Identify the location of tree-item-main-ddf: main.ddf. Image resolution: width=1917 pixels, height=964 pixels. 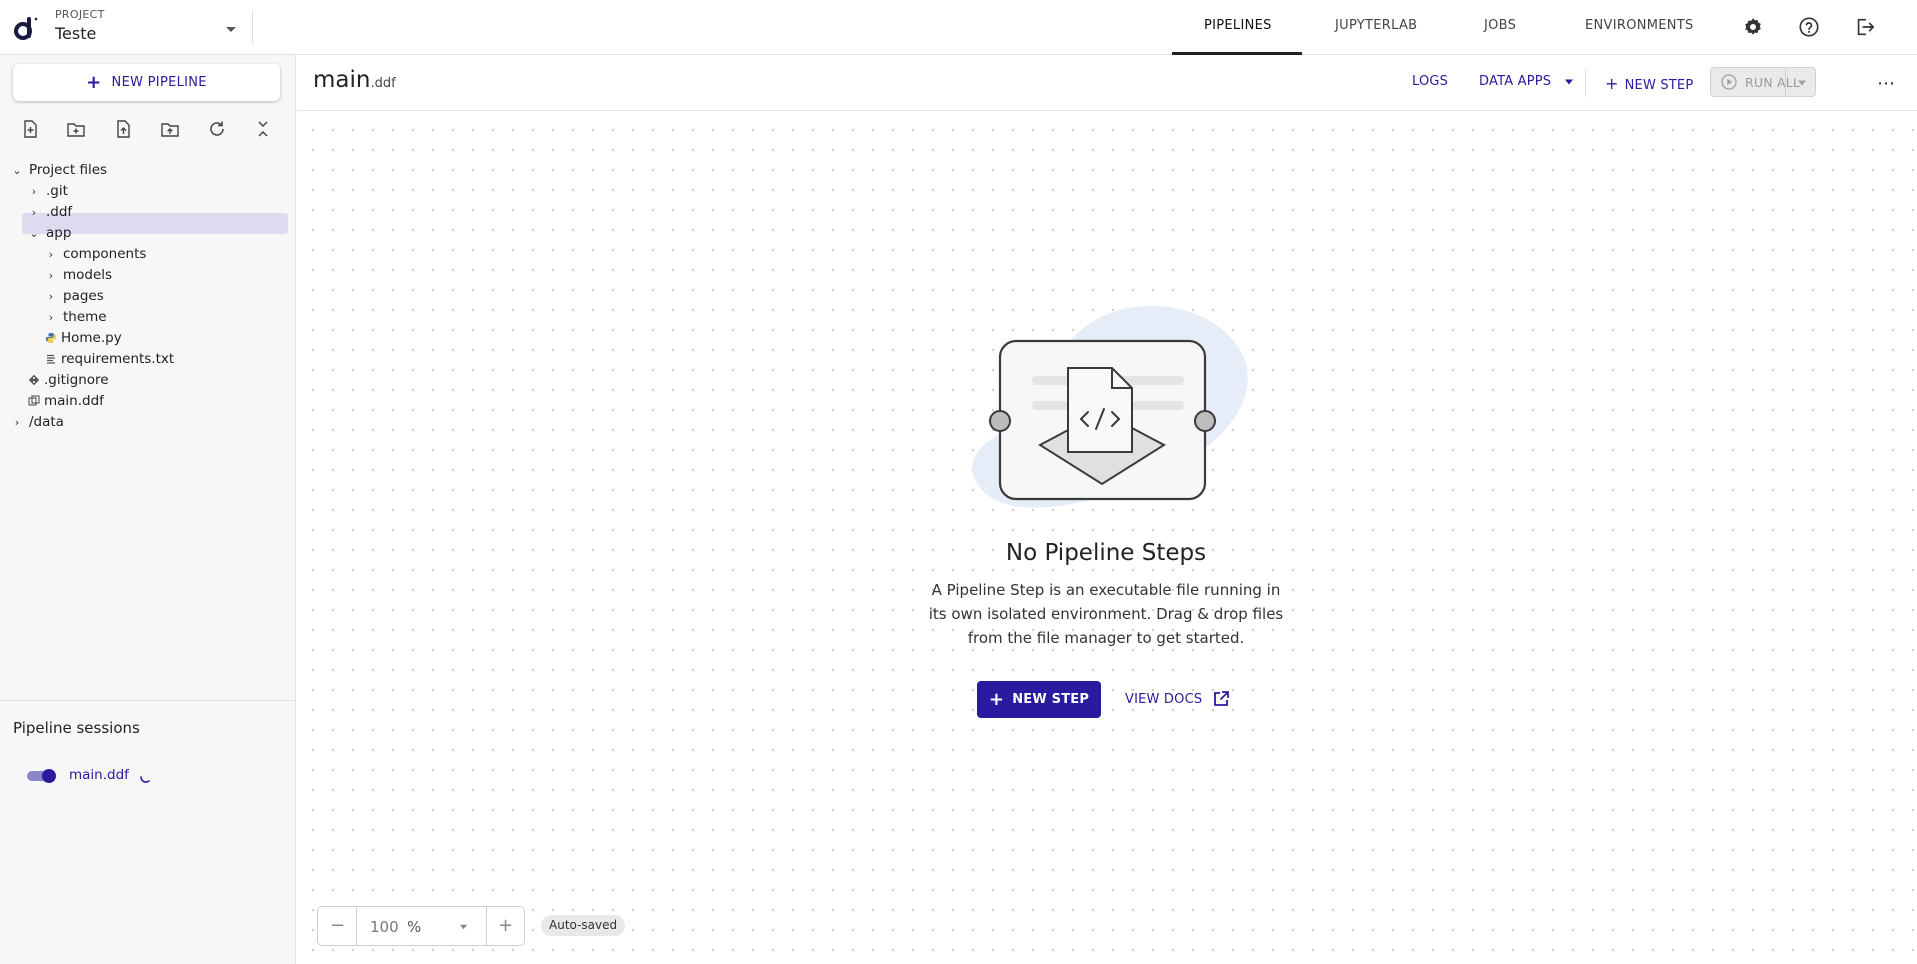
(66, 401).